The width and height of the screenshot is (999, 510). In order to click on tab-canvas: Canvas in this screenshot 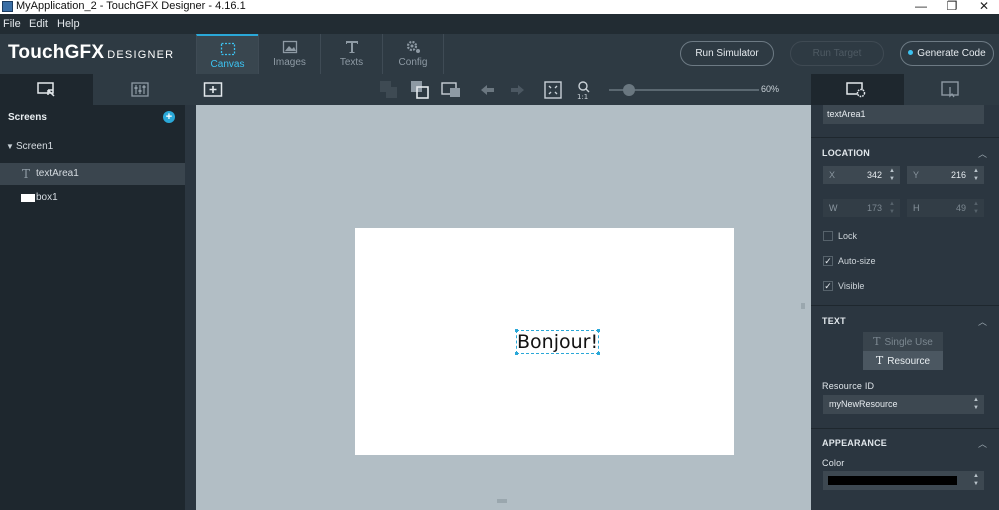, I will do `click(227, 54)`.